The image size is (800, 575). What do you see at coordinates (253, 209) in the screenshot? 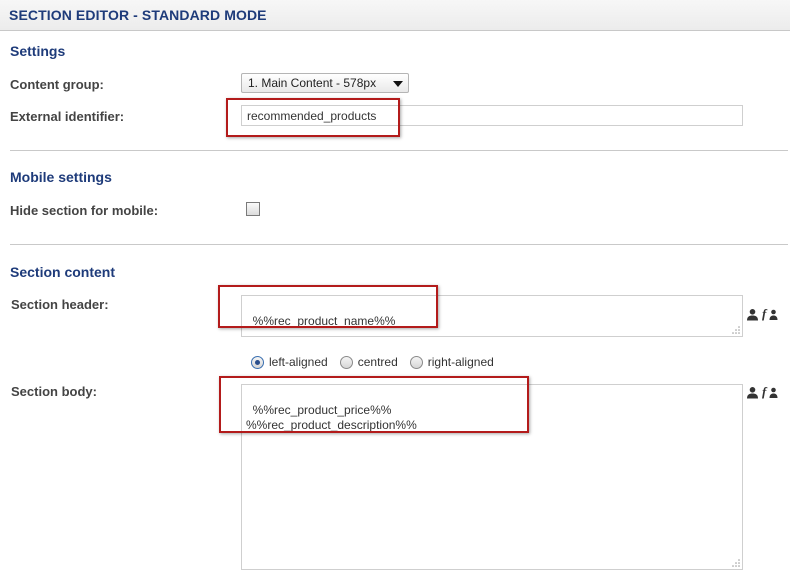
I see `hide-mobile-checkbox` at bounding box center [253, 209].